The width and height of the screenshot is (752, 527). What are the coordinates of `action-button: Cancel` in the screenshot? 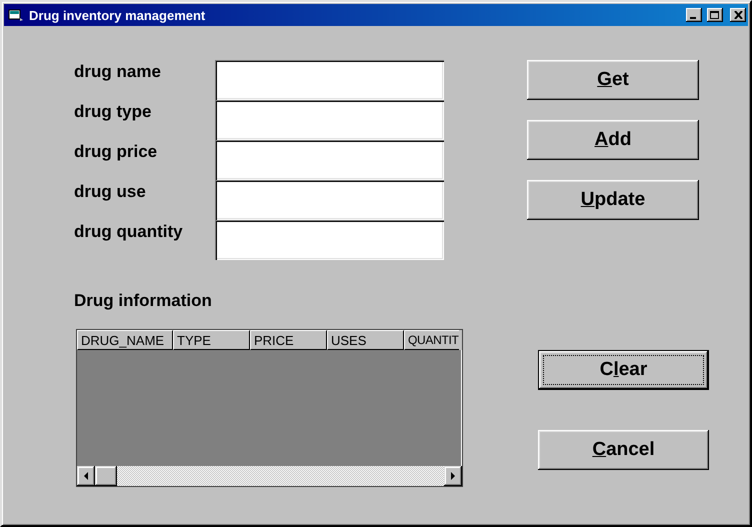 It's located at (623, 450).